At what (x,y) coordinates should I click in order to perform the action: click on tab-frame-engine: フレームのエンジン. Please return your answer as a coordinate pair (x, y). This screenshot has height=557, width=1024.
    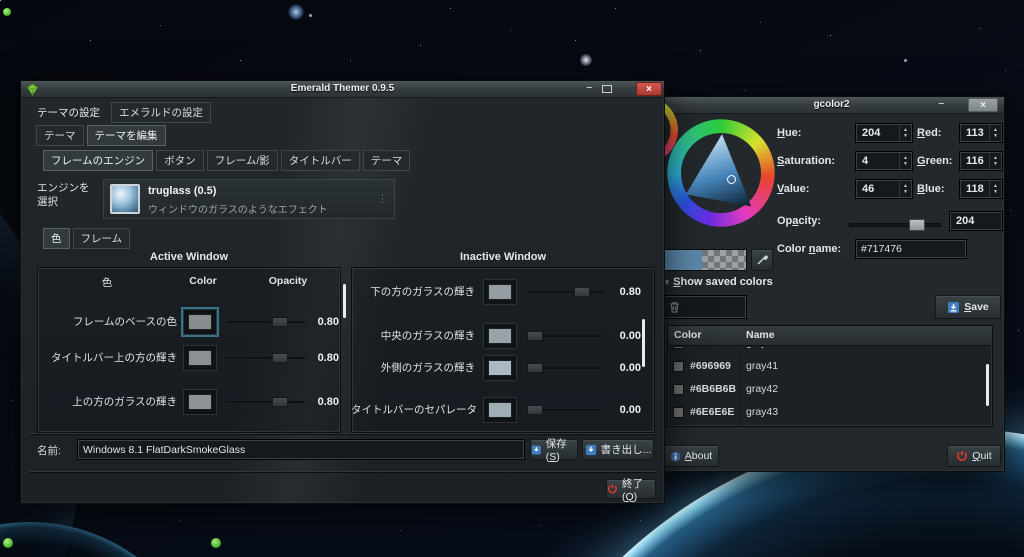
    Looking at the image, I should click on (98, 160).